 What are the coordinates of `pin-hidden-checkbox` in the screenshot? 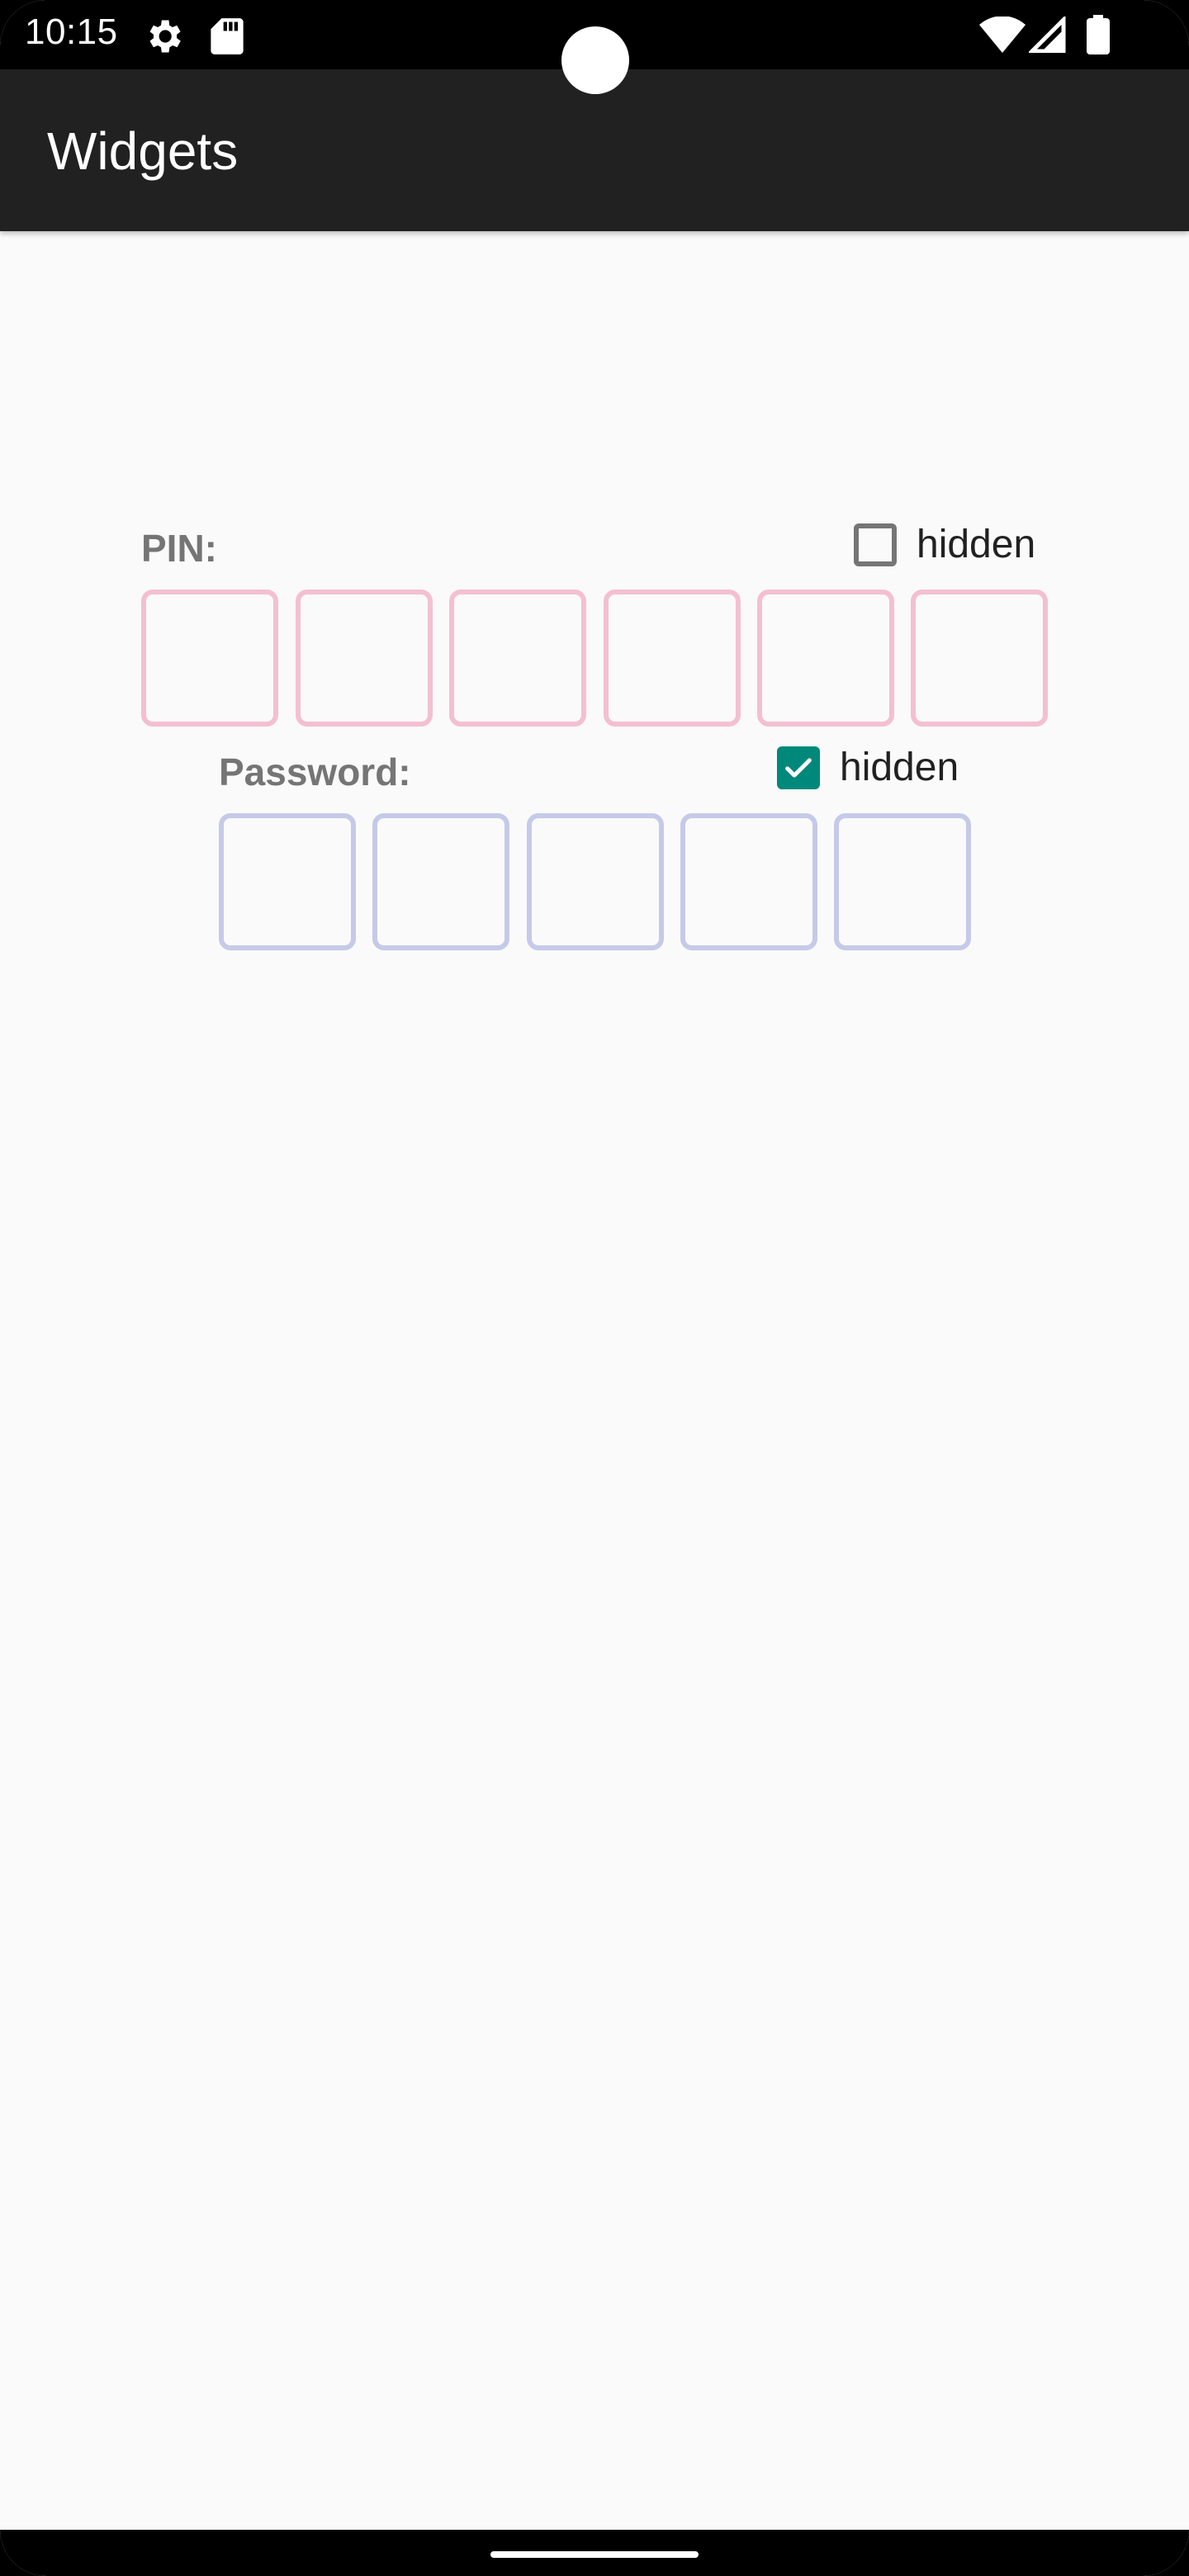 It's located at (875, 544).